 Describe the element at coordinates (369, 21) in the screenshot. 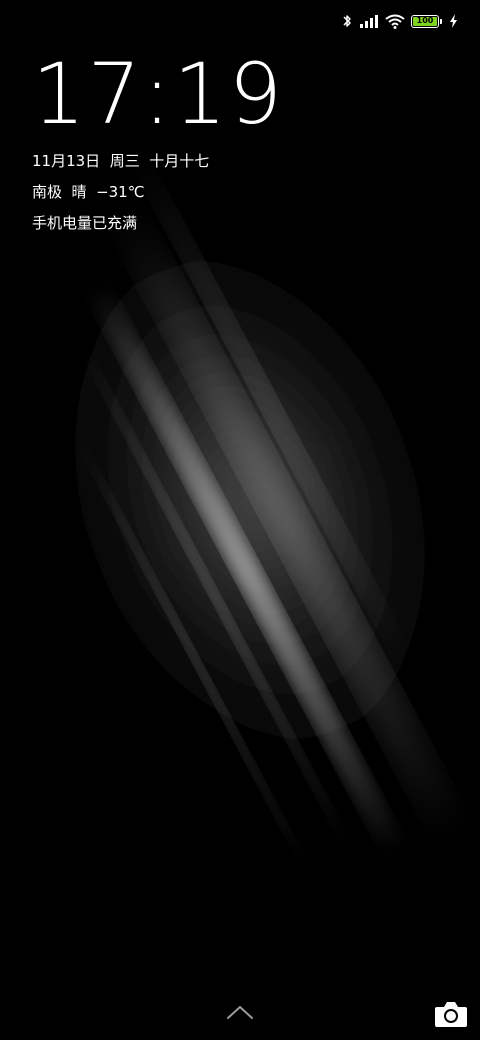

I see `signal-icon` at that location.